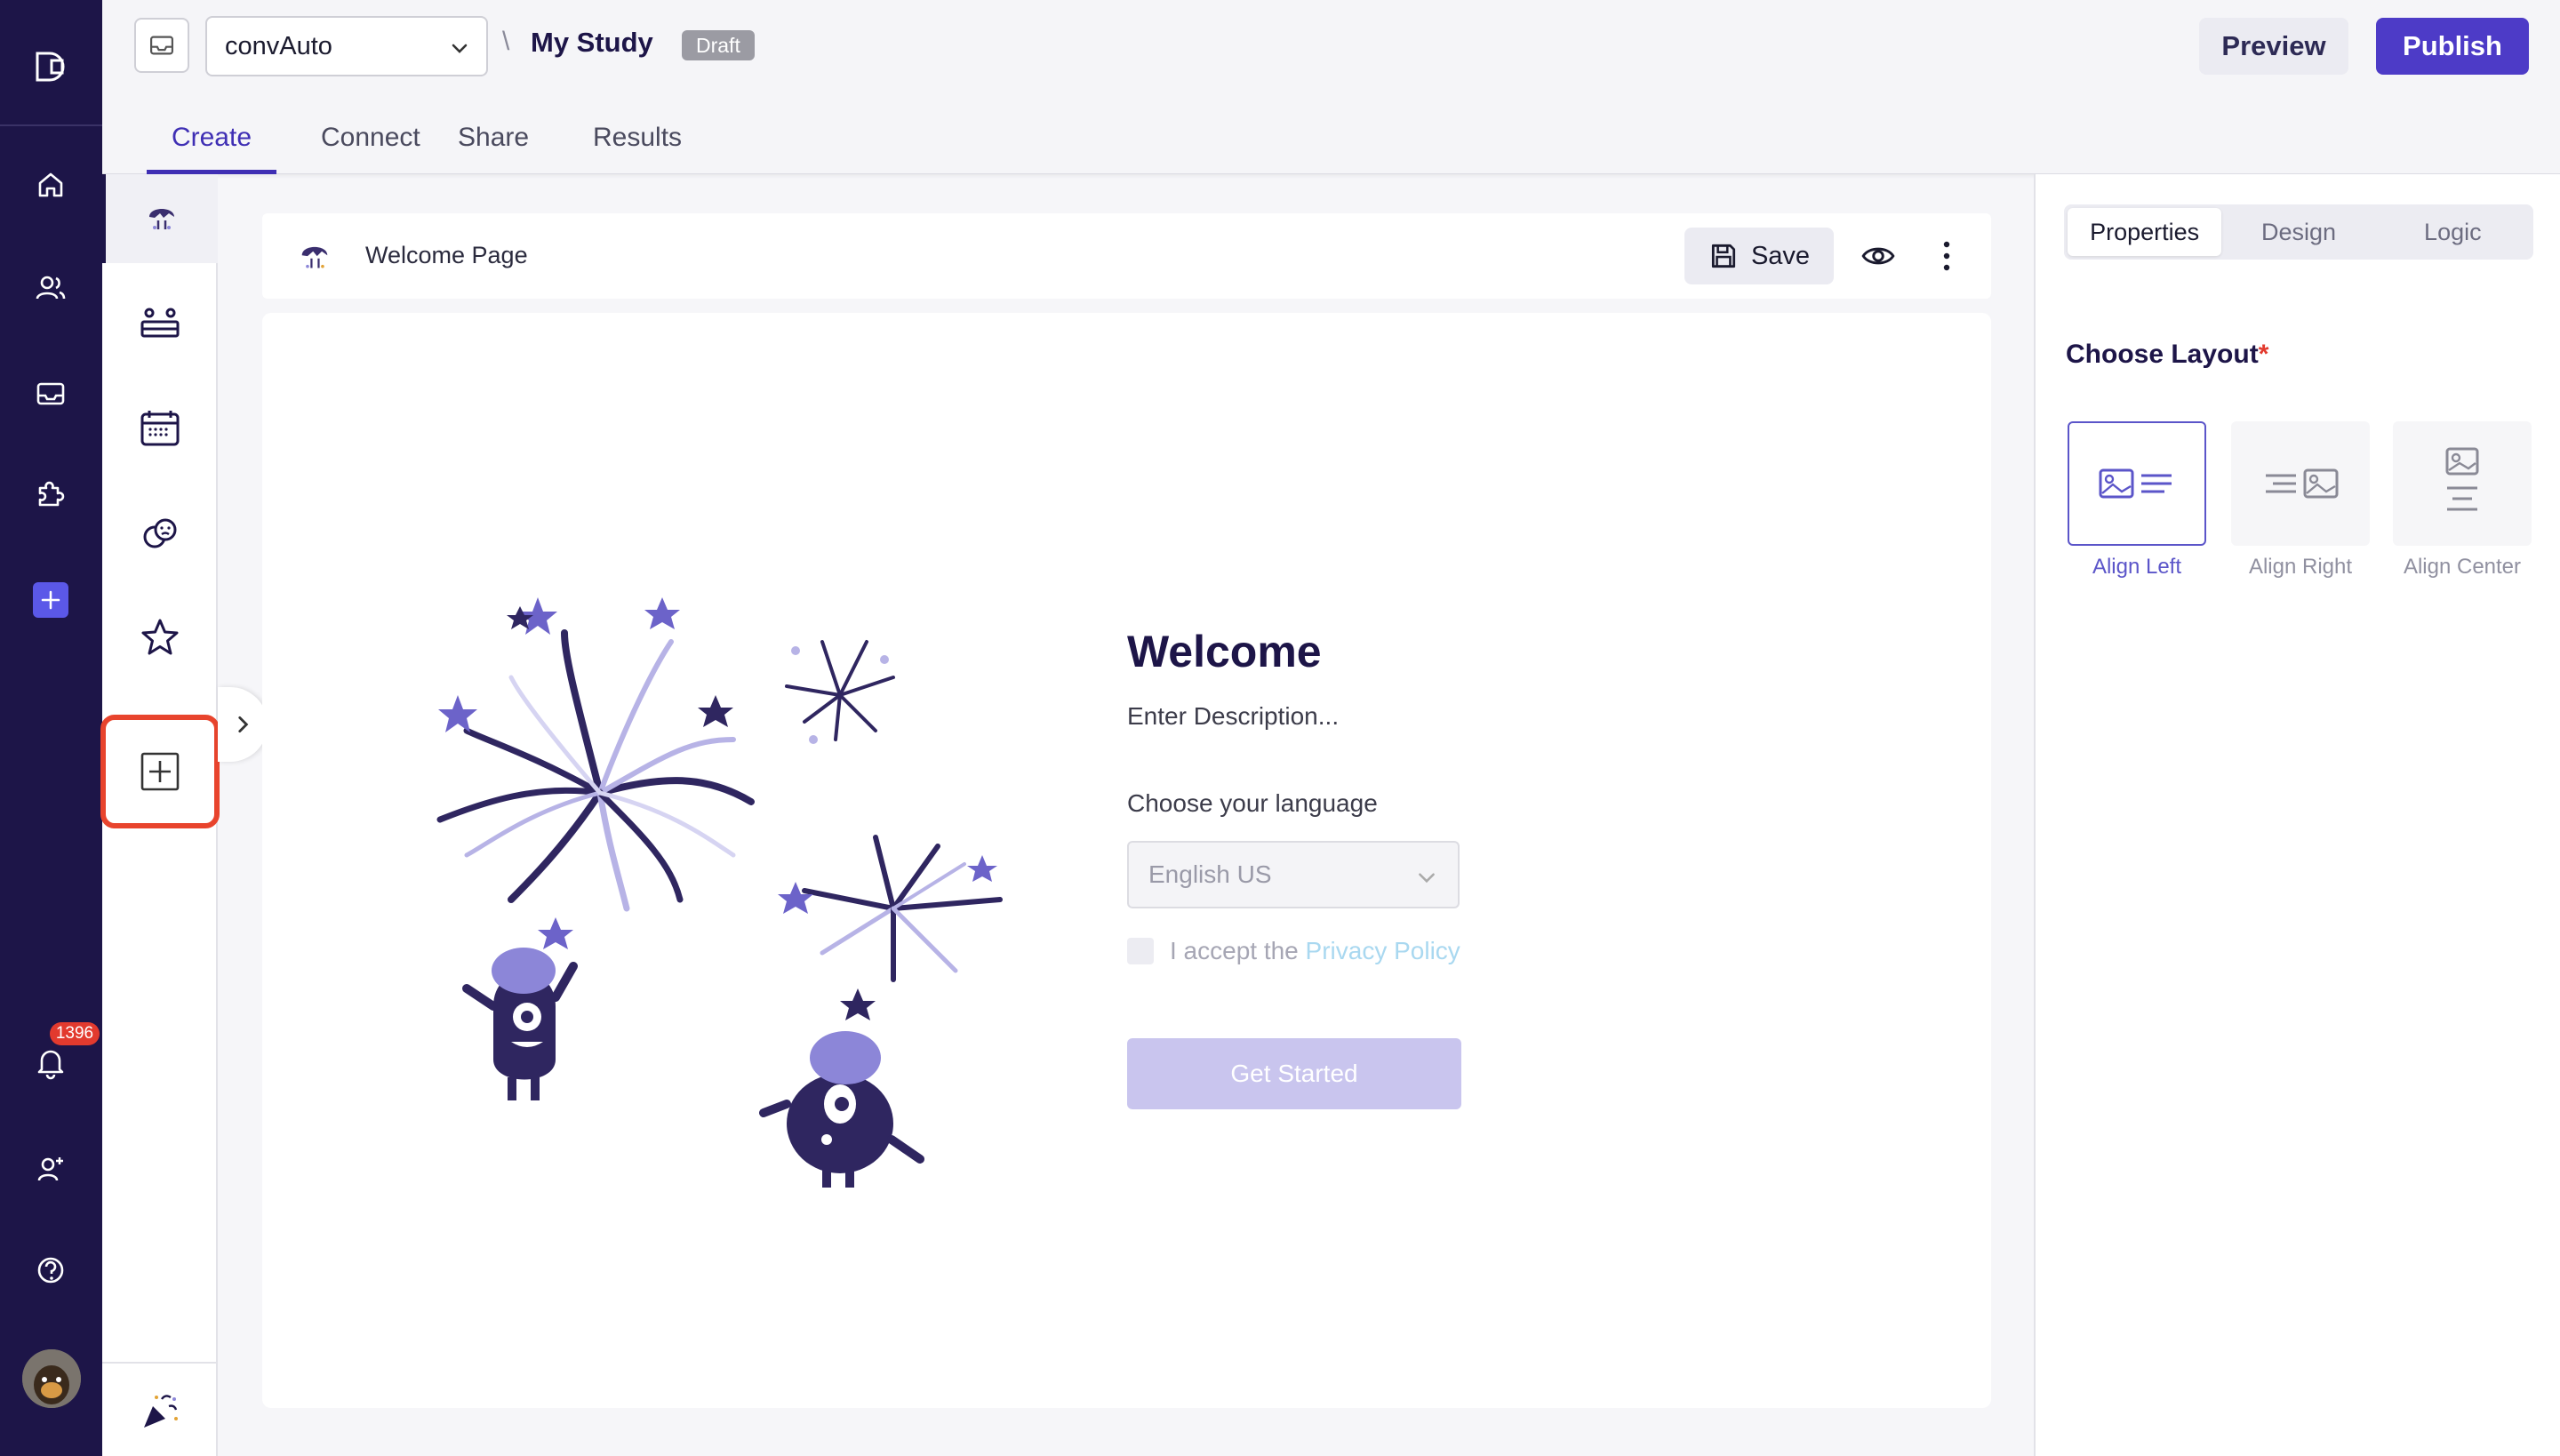 This screenshot has height=1456, width=2560. I want to click on publish-button: Publish, so click(2452, 46).